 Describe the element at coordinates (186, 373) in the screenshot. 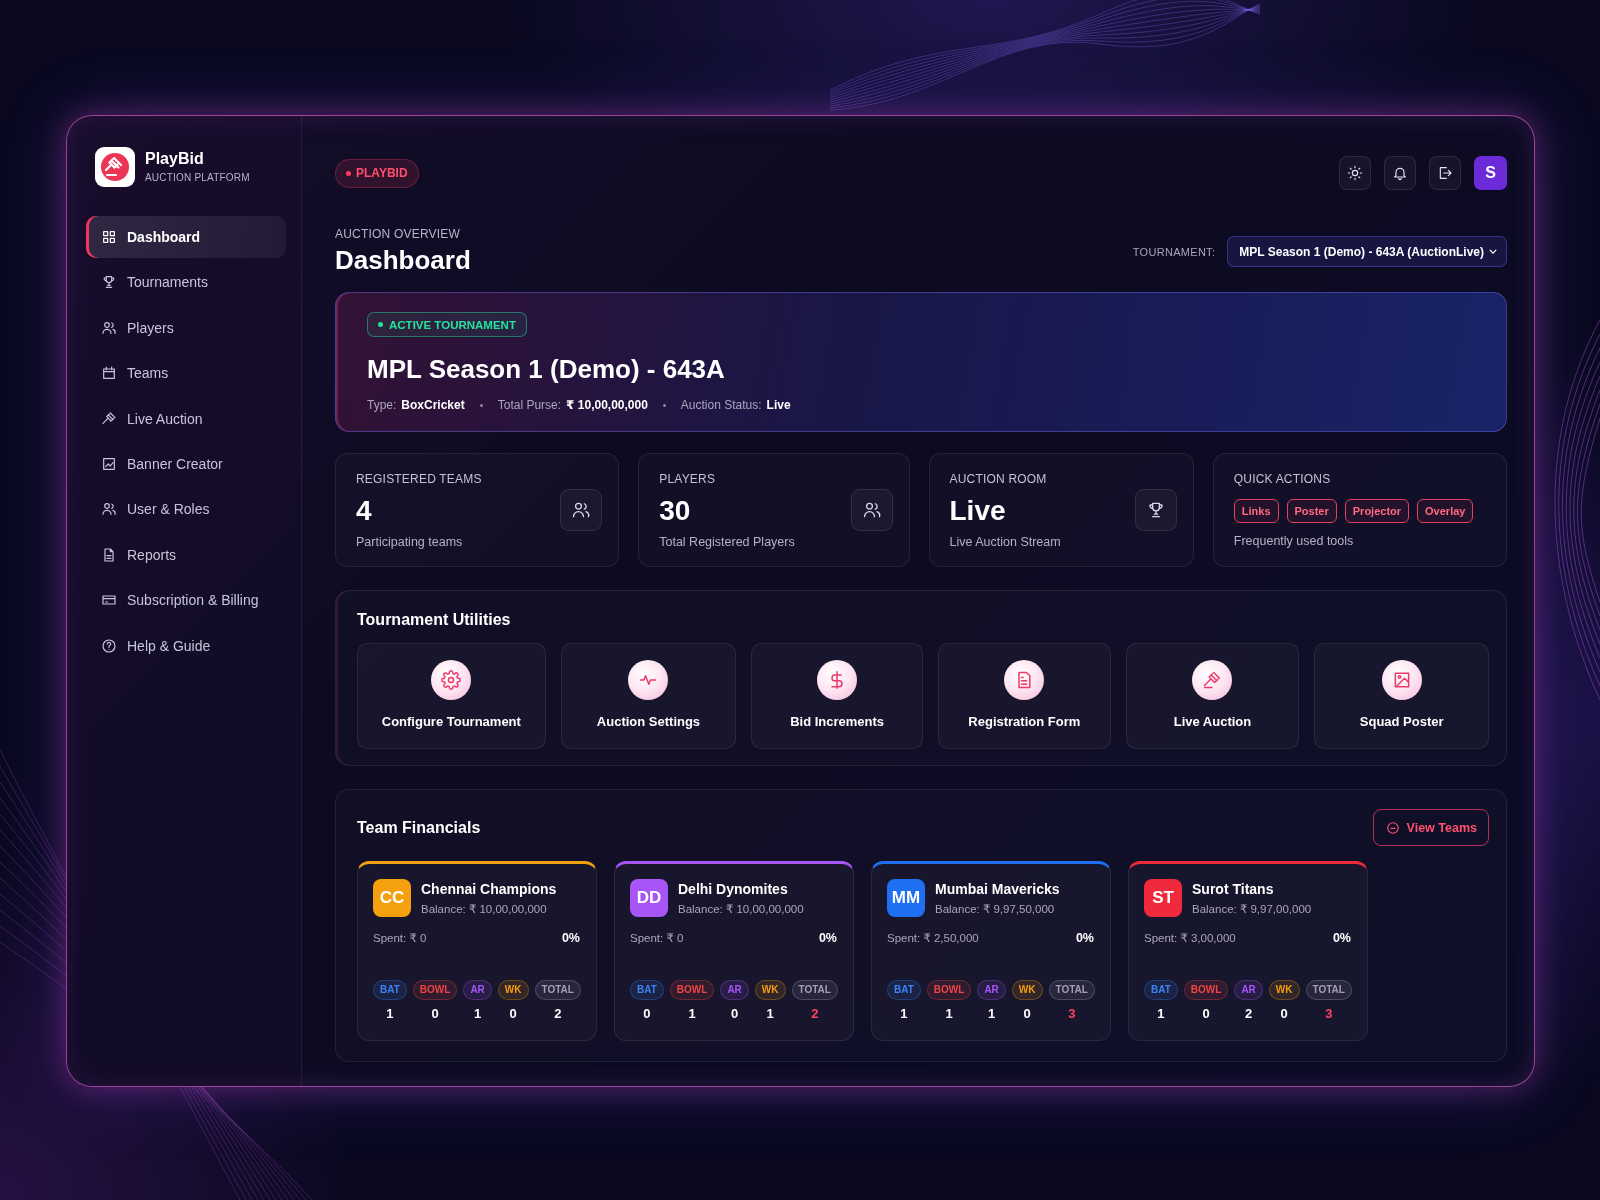

I see `sidebar-item: Teams` at that location.